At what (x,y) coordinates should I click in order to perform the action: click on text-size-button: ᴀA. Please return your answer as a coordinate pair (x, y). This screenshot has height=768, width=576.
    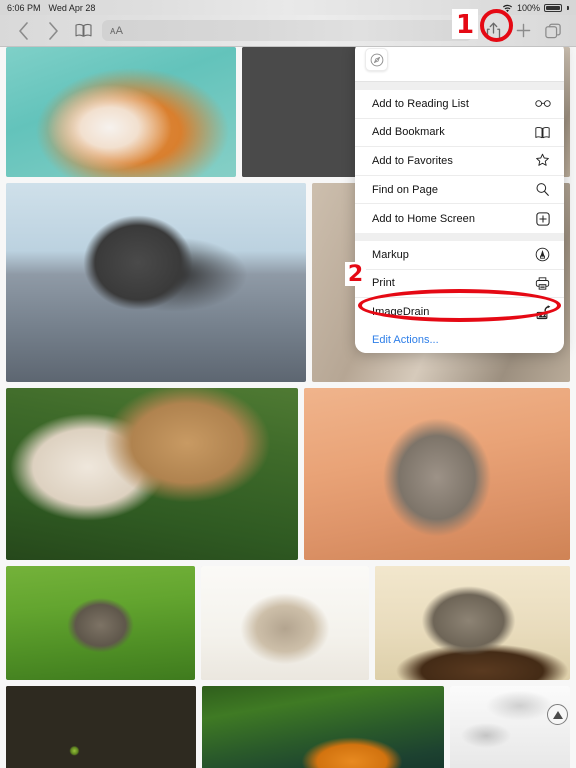
    Looking at the image, I should click on (116, 31).